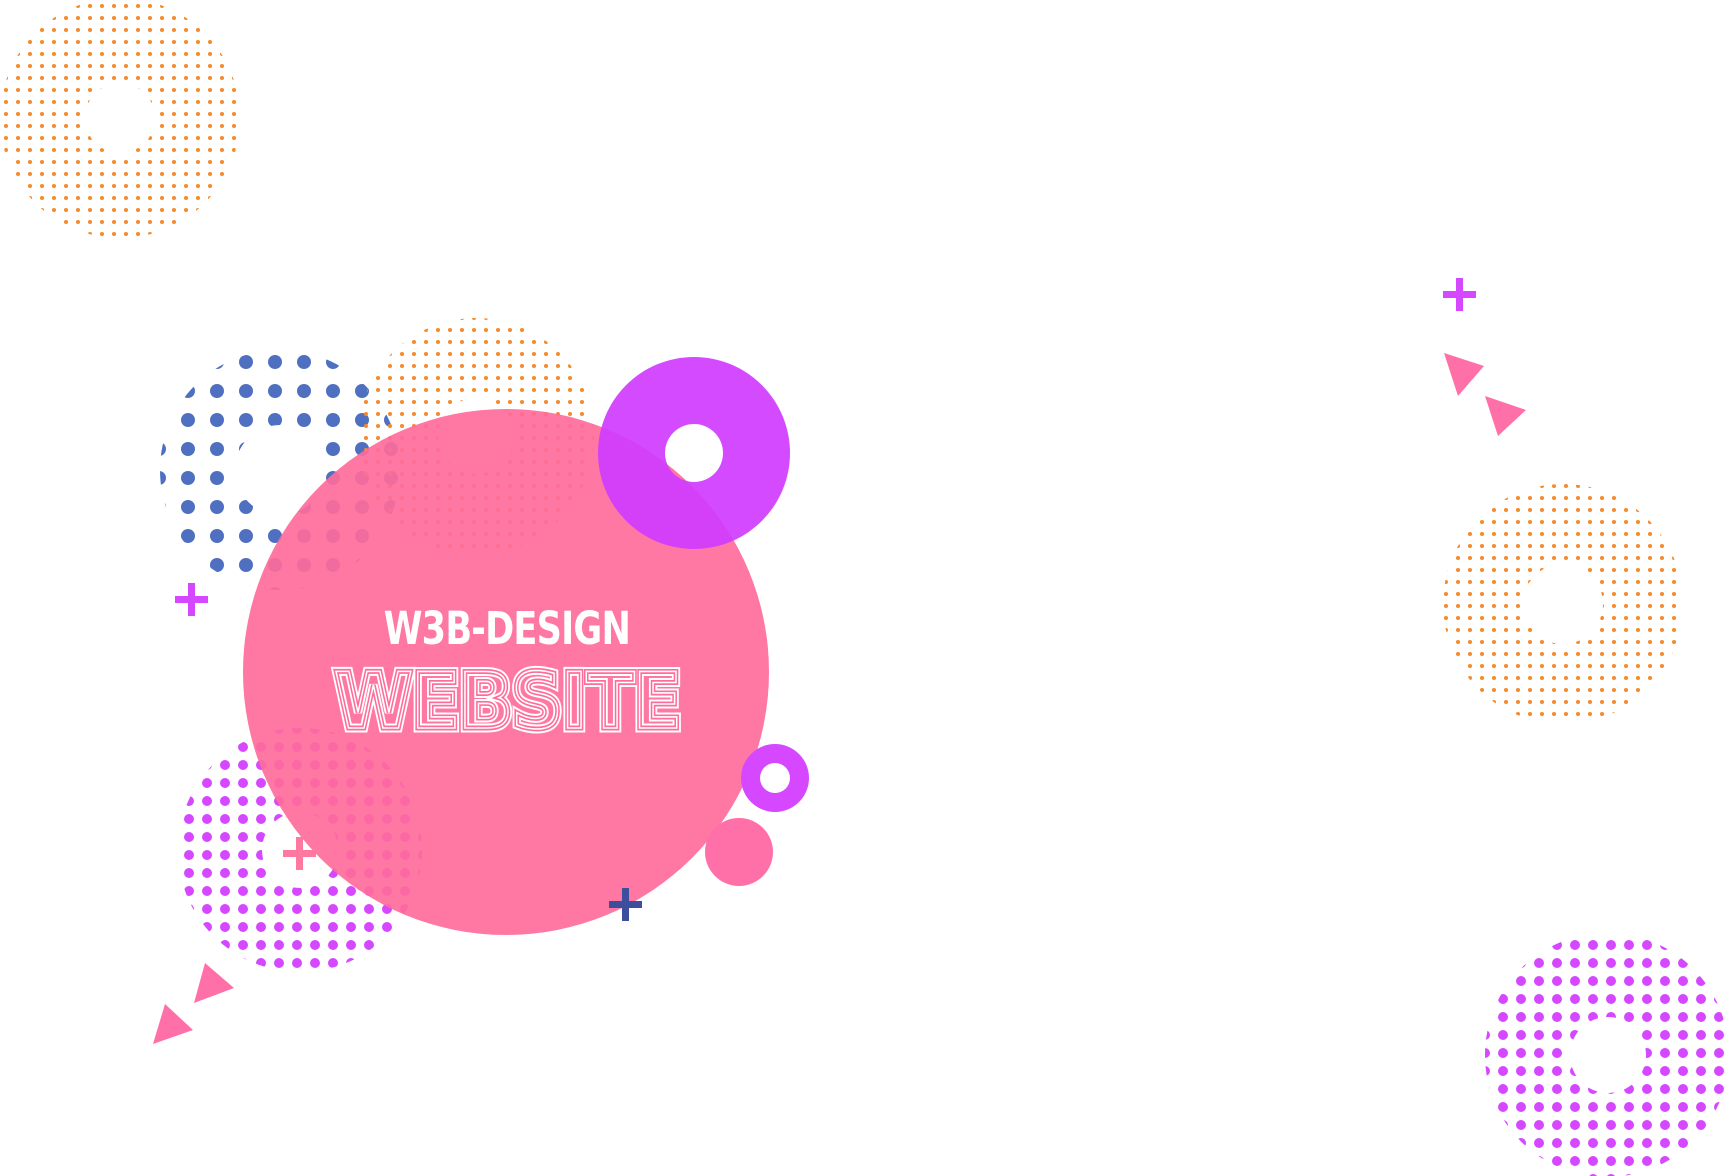  I want to click on circle-icon, so click(739, 852).